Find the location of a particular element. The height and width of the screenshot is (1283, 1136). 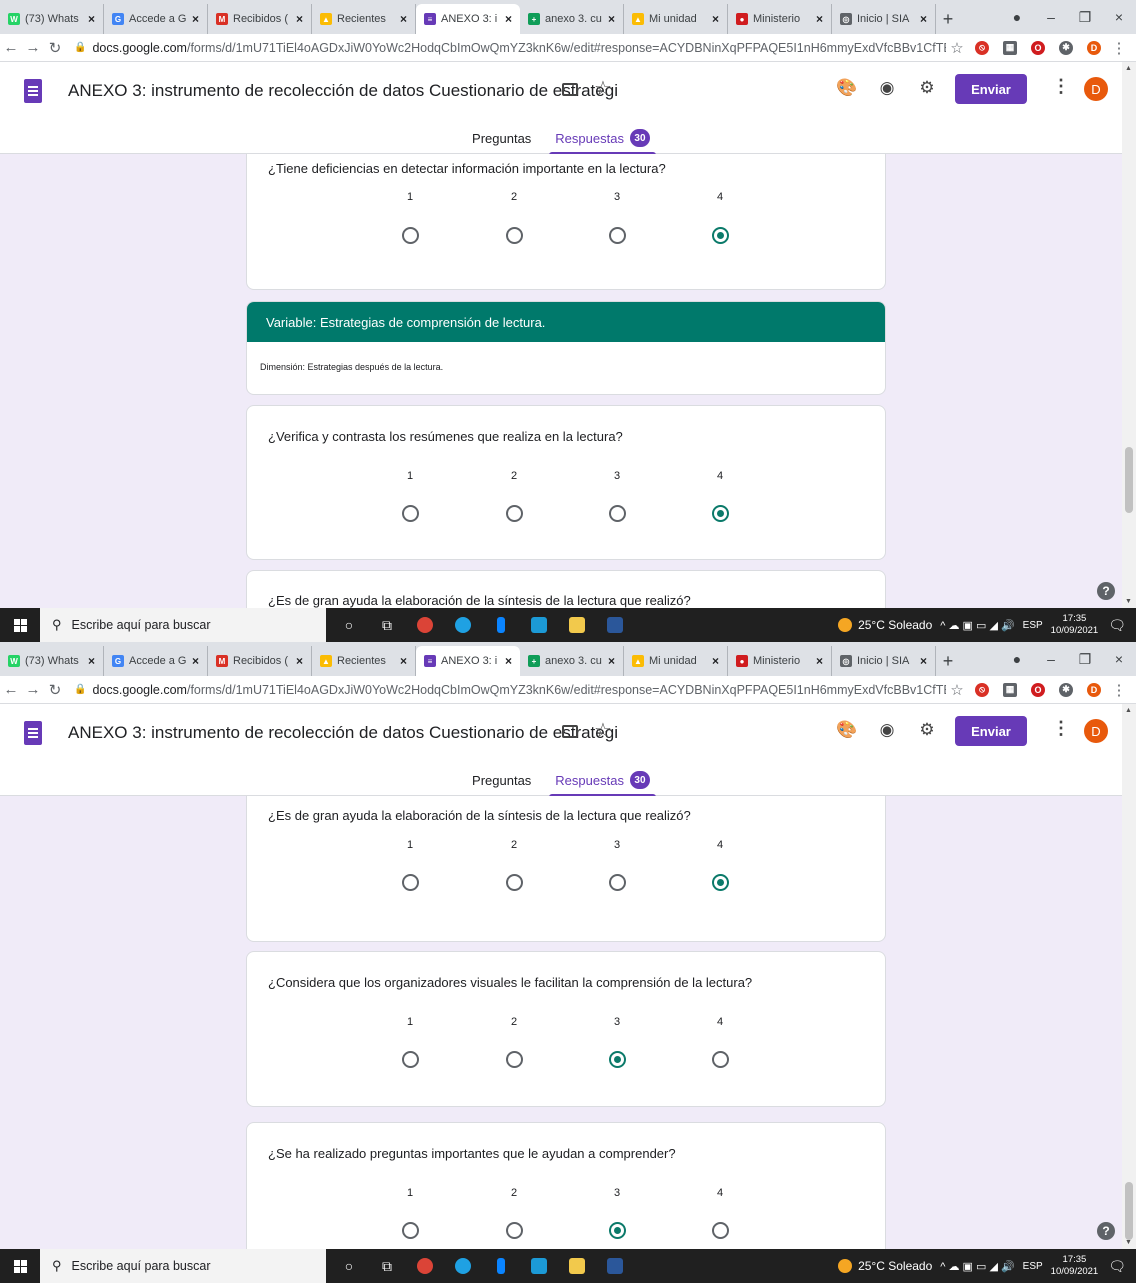

browser-tab: ▲ Recientes × is located at coordinates (364, 661).